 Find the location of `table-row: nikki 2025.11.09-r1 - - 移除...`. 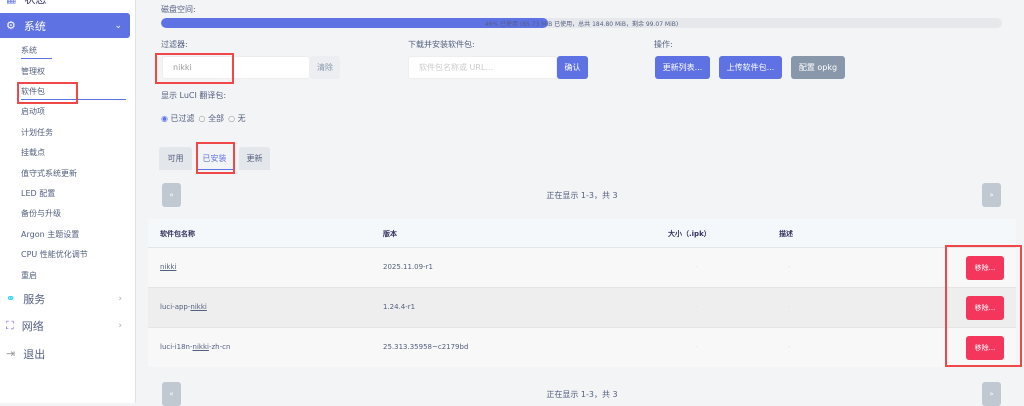

table-row: nikki 2025.11.09-r1 - - 移除... is located at coordinates (582, 267).